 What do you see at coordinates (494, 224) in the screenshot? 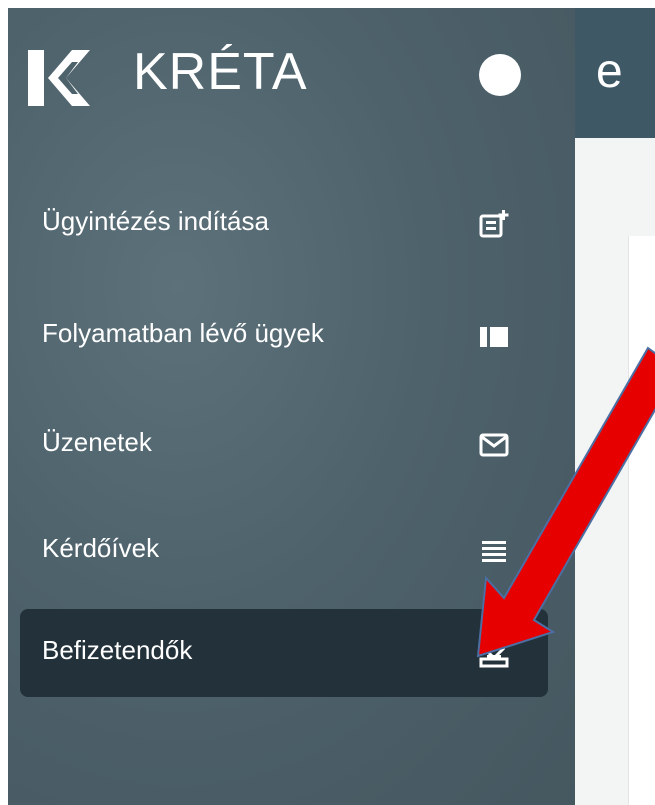
I see `new-request-icon` at bounding box center [494, 224].